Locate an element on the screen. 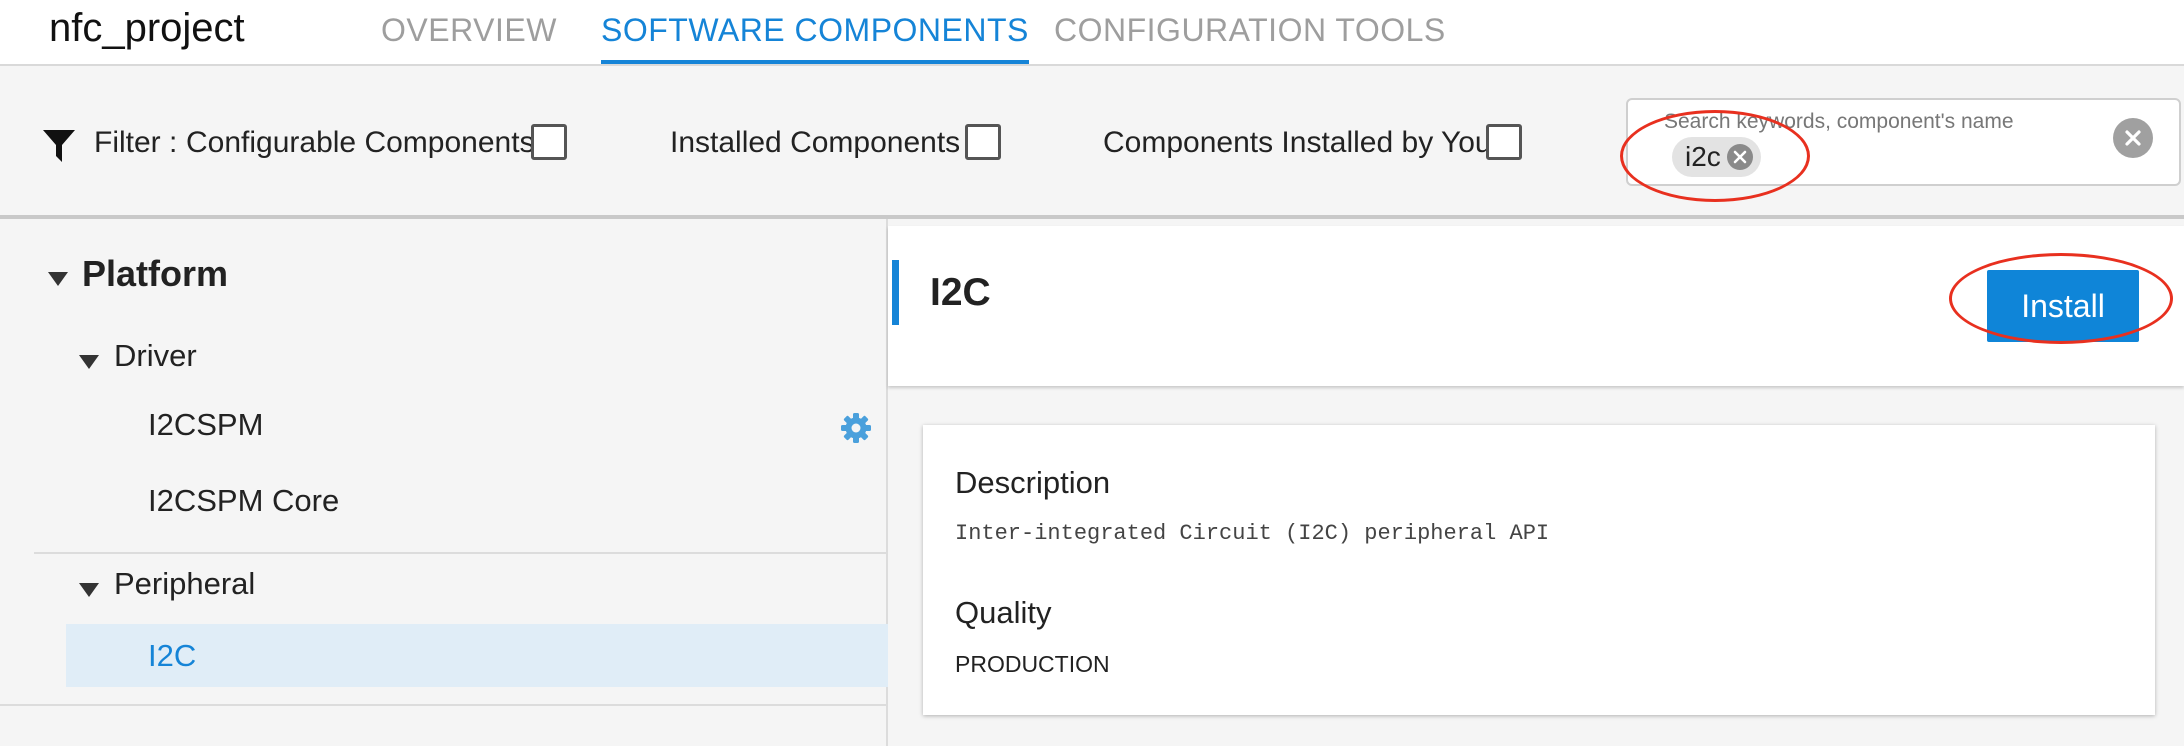  installed-components-label: Installed Components is located at coordinates (815, 142).